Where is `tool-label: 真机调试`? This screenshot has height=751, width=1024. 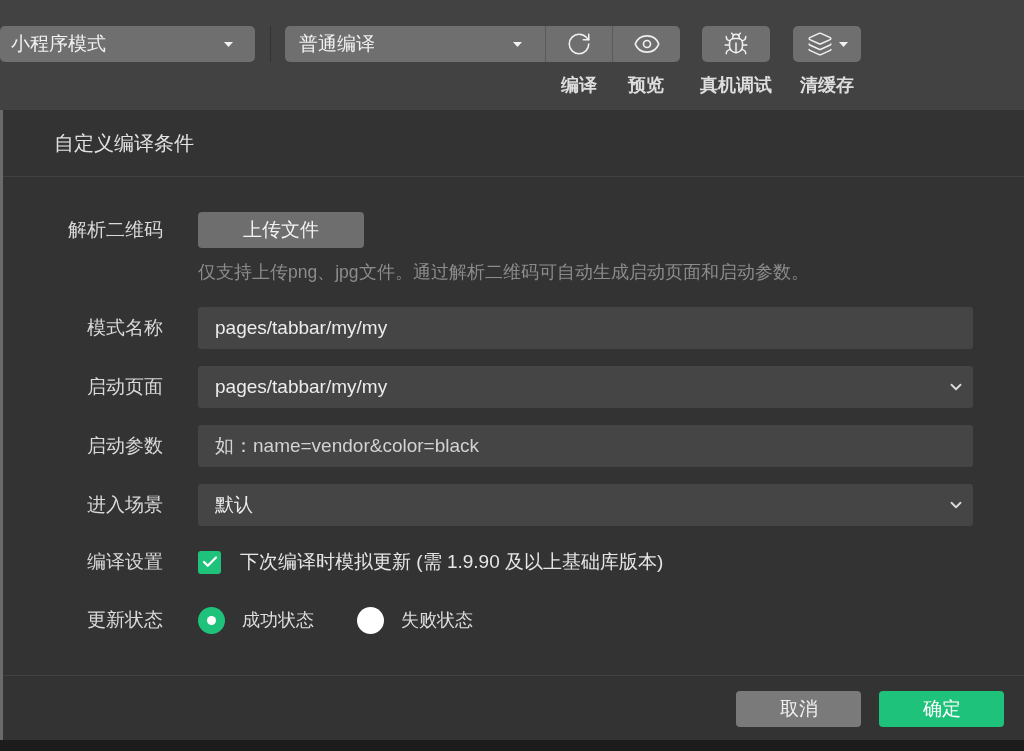
tool-label: 真机调试 is located at coordinates (736, 85).